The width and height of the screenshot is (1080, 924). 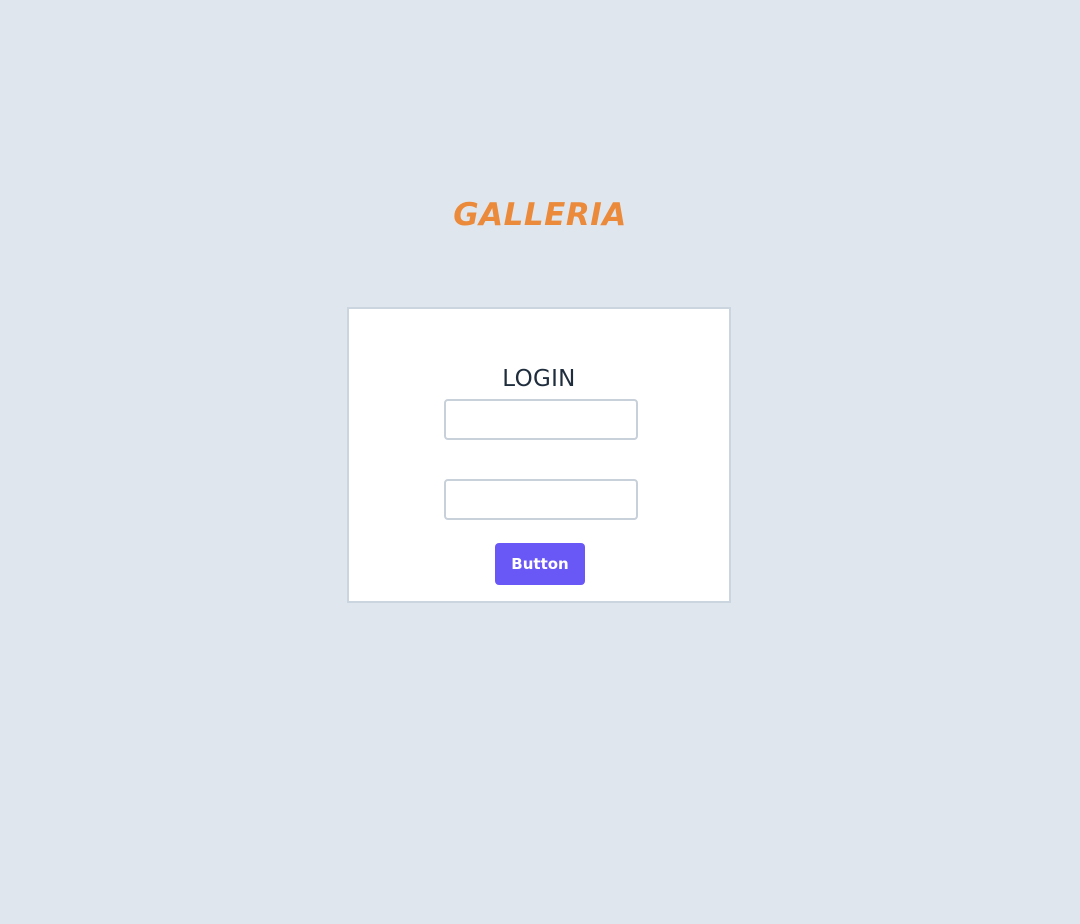 What do you see at coordinates (539, 379) in the screenshot?
I see `login-title: LOGIN` at bounding box center [539, 379].